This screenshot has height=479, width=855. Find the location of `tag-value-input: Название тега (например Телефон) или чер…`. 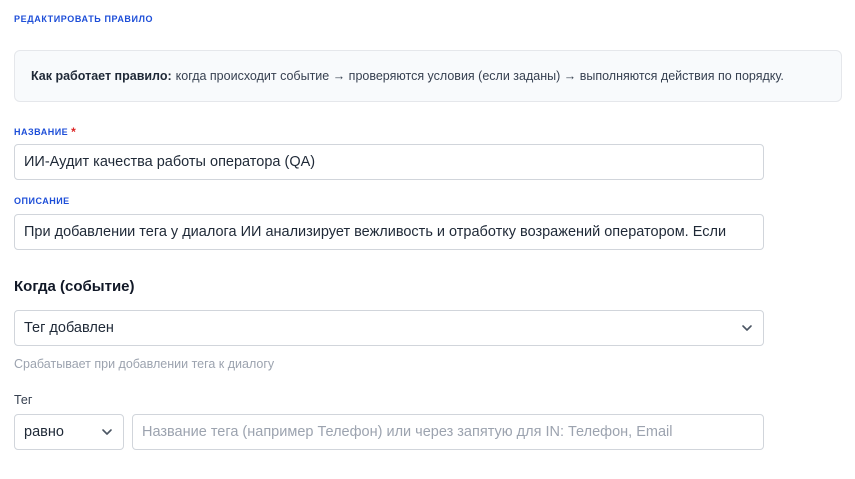

tag-value-input: Название тега (например Телефон) или чер… is located at coordinates (448, 432).